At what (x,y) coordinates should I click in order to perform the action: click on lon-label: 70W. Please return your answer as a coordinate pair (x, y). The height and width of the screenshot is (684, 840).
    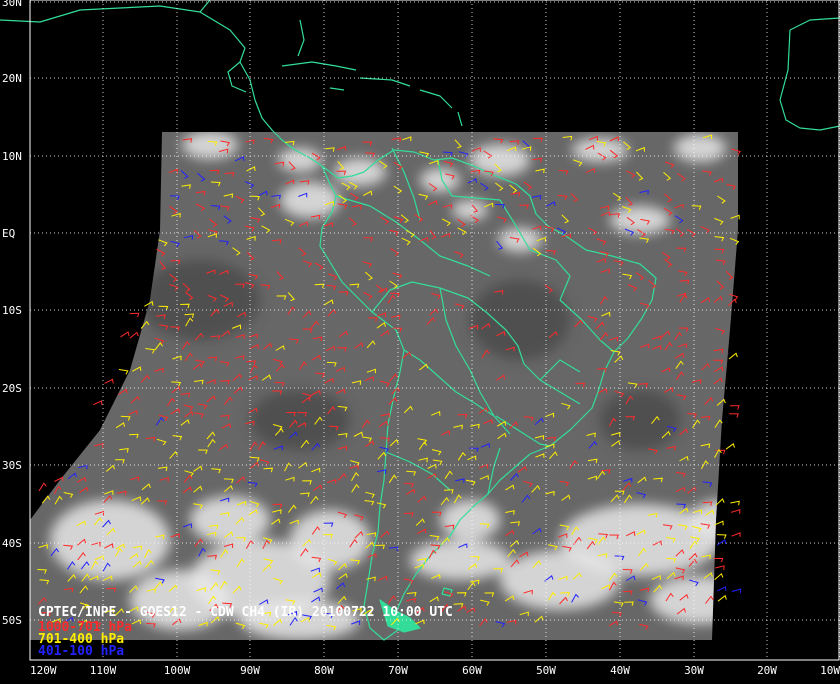
    Looking at the image, I should click on (398, 670).